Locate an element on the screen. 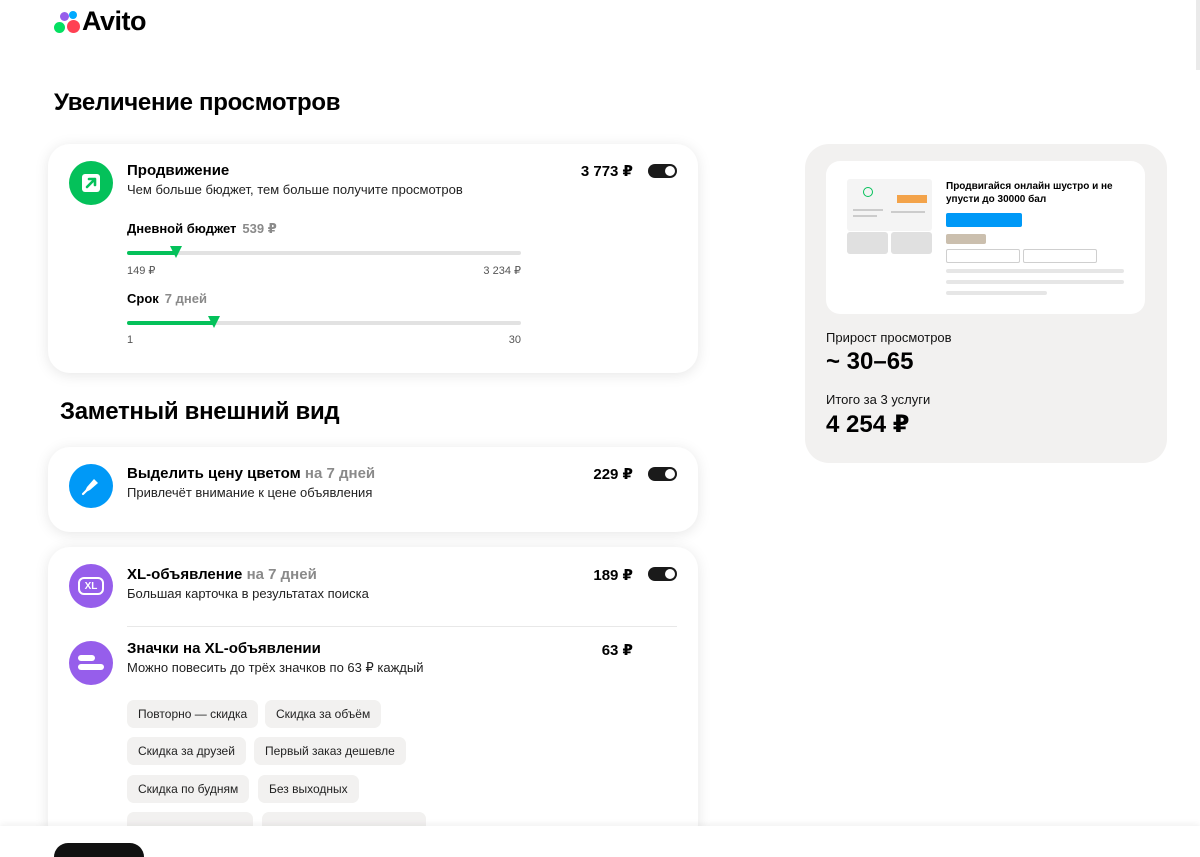 The width and height of the screenshot is (1200, 857). budget-slider-fill is located at coordinates (152, 253).